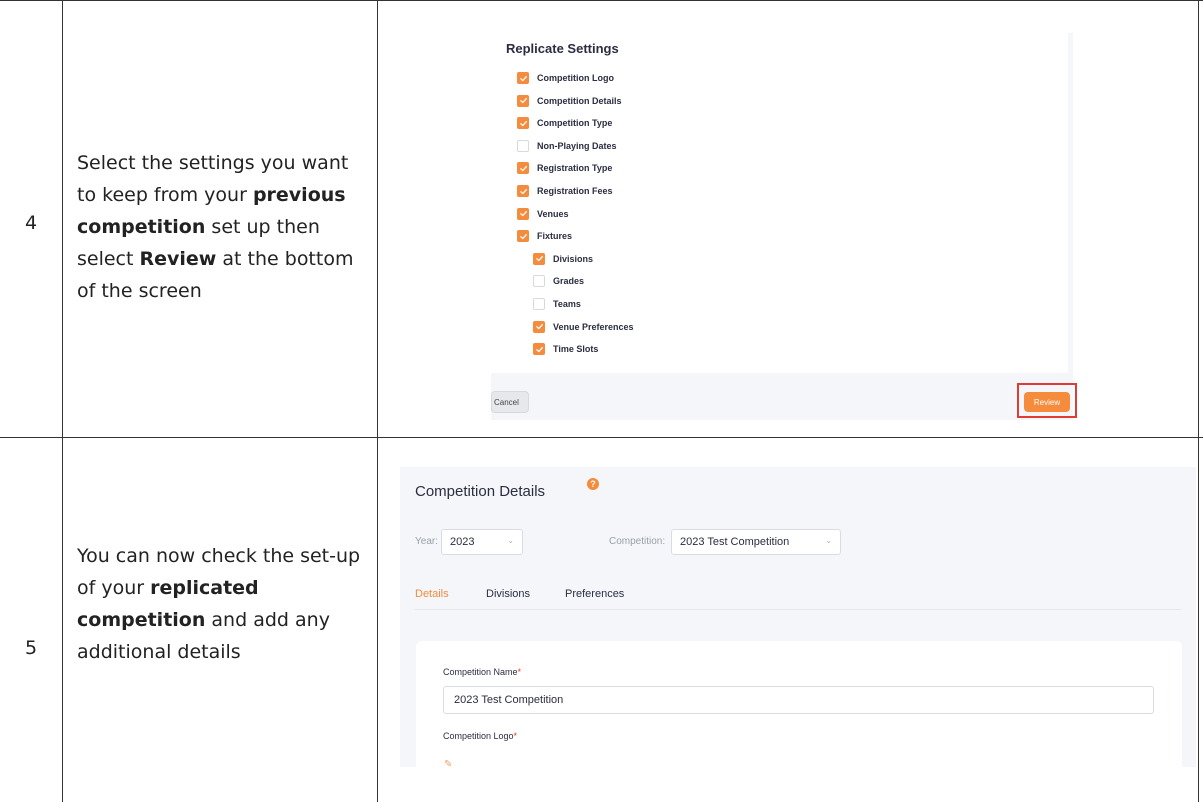 This screenshot has height=802, width=1203. I want to click on settings-option-label: Registration Type, so click(575, 168).